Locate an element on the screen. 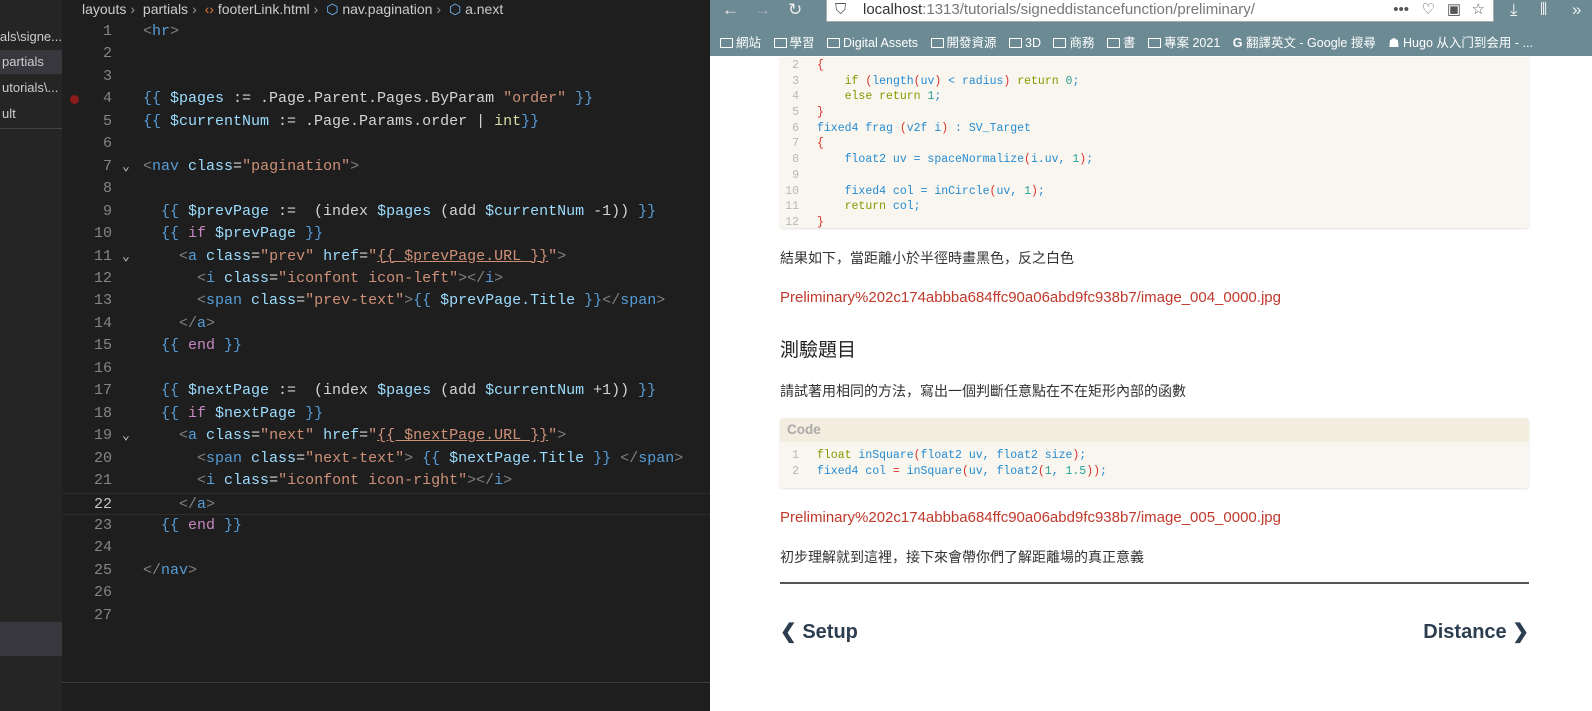 Image resolution: width=1592 pixels, height=711 pixels. code-line: 12 <i class="iconfont icon-left"></i> is located at coordinates (386, 279).